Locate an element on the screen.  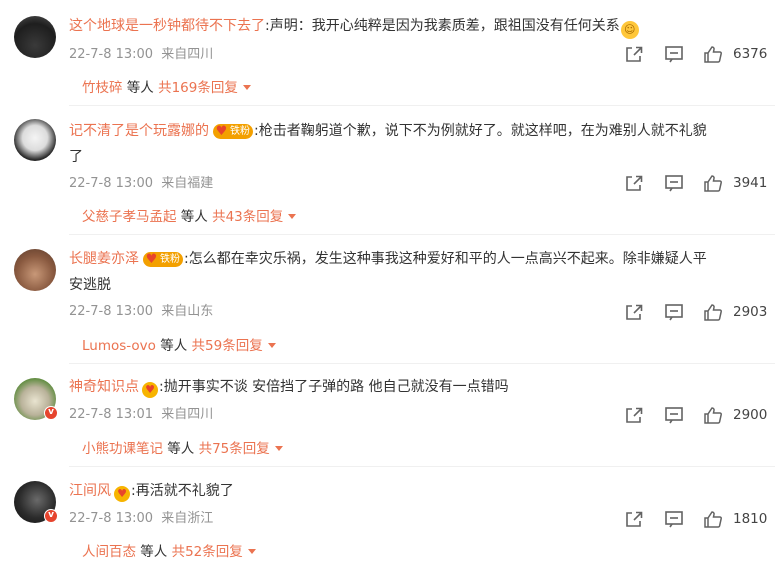
comment-text-continued: 了 is located at coordinates (76, 157).